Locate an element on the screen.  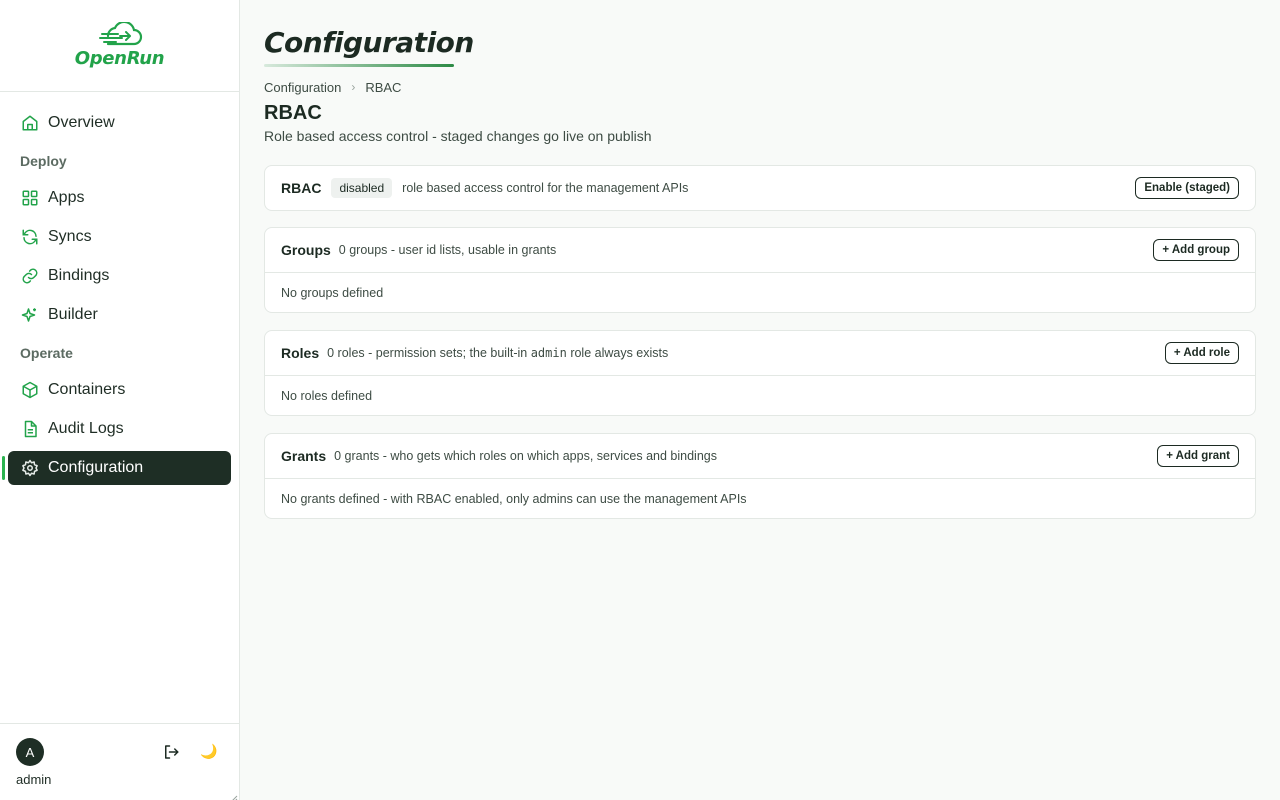
sidebar-item-configuration: Configuration is located at coordinates (116, 468).